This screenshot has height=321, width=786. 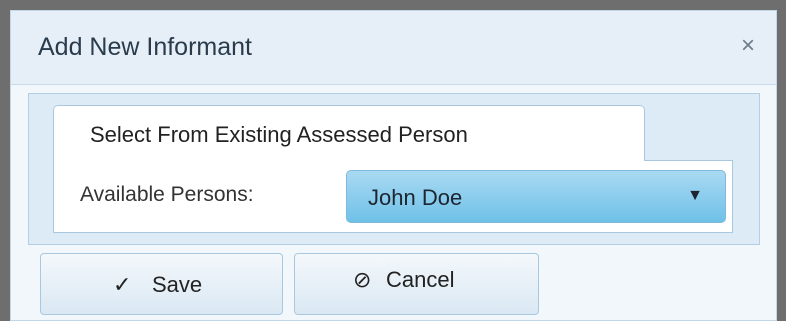 What do you see at coordinates (420, 279) in the screenshot?
I see `cancel-label: Cancel` at bounding box center [420, 279].